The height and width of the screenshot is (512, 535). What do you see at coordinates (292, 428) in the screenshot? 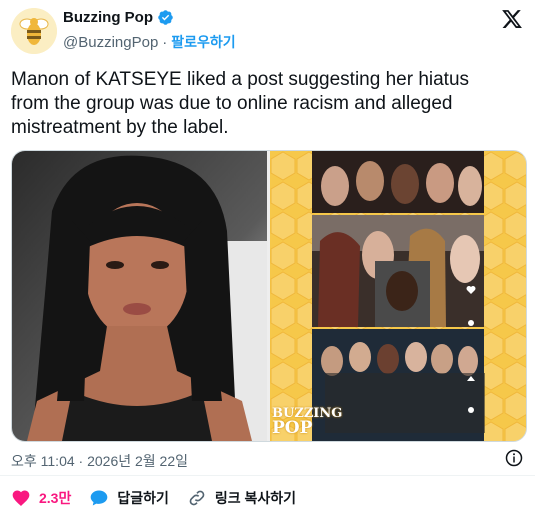
I see `watermark-bottom: POP` at bounding box center [292, 428].